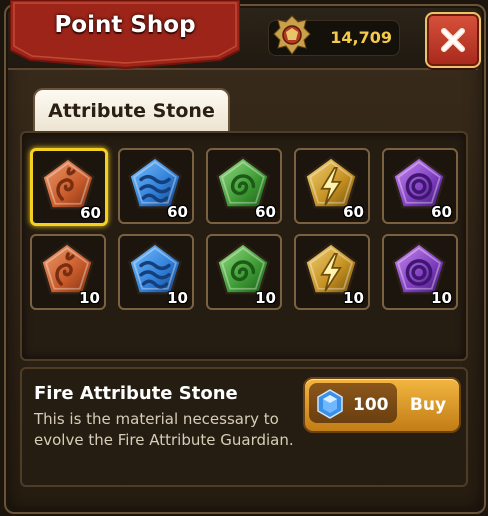  What do you see at coordinates (292, 35) in the screenshot?
I see `crest-medal-icon` at bounding box center [292, 35].